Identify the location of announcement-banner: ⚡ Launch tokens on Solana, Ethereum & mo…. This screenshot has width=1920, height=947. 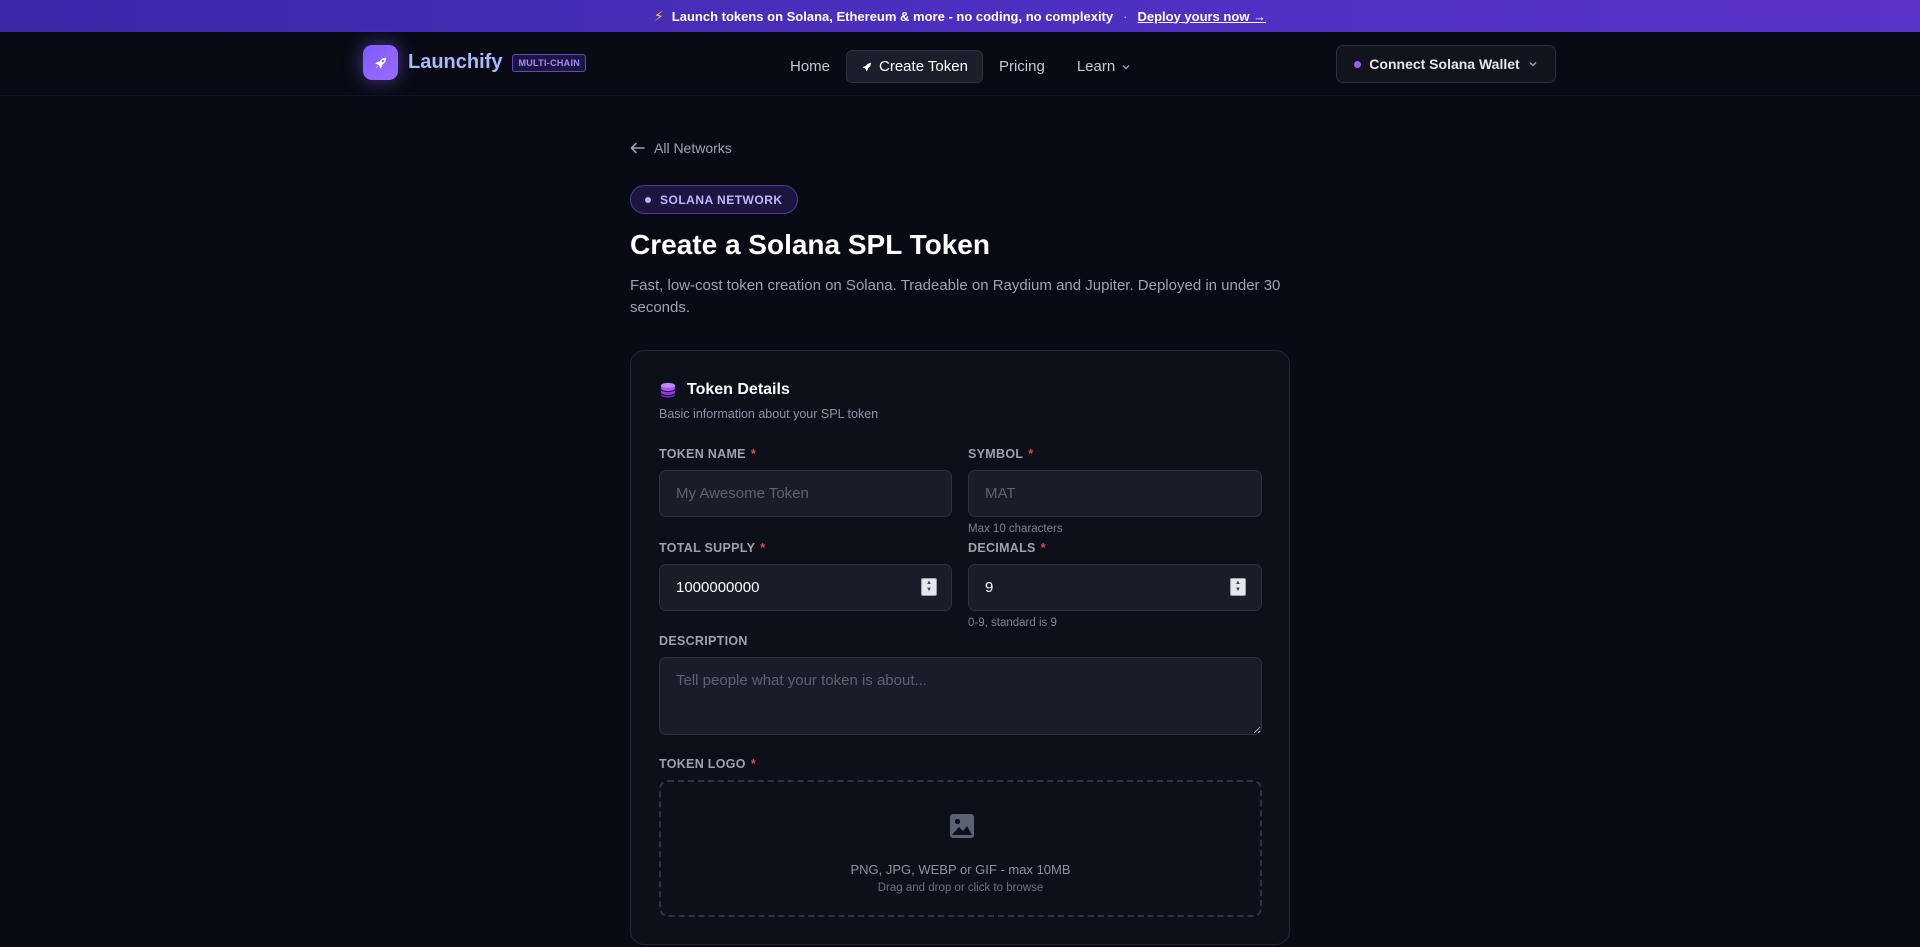
(960, 16).